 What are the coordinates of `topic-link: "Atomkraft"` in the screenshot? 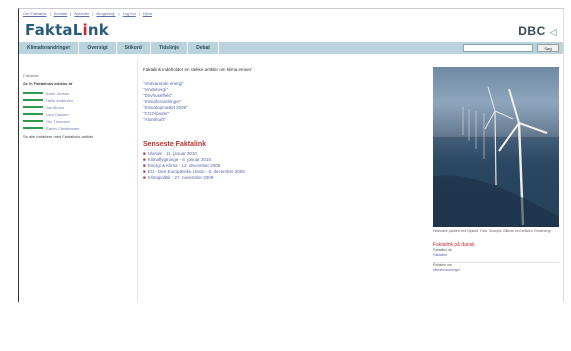 It's located at (283, 120).